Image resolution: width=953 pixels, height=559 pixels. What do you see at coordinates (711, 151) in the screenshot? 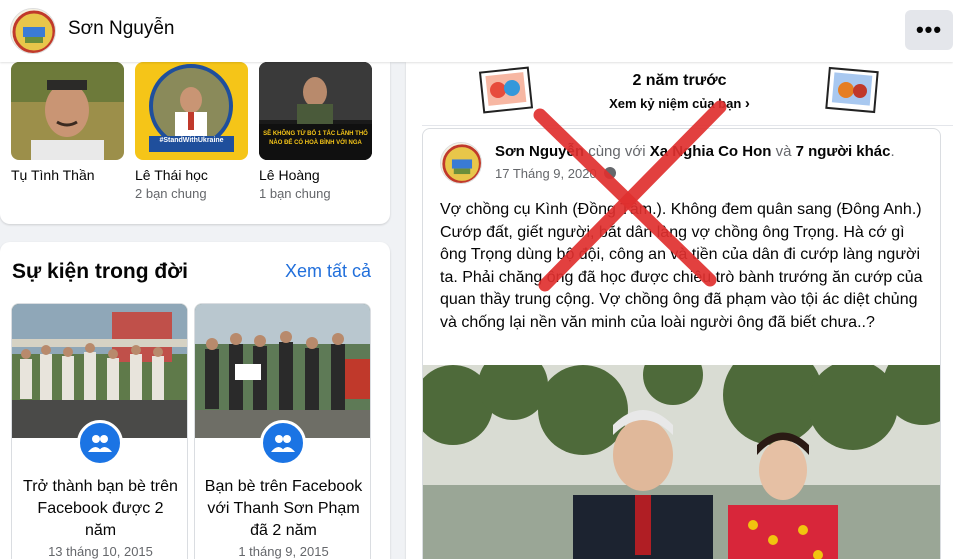
I see `tagged-friend: Xa Nghia Co Hon` at bounding box center [711, 151].